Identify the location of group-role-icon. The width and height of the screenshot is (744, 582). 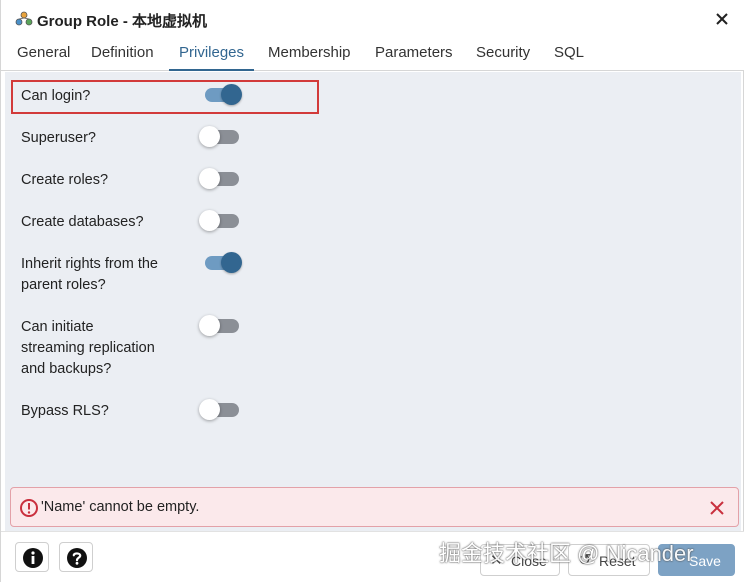
(24, 18).